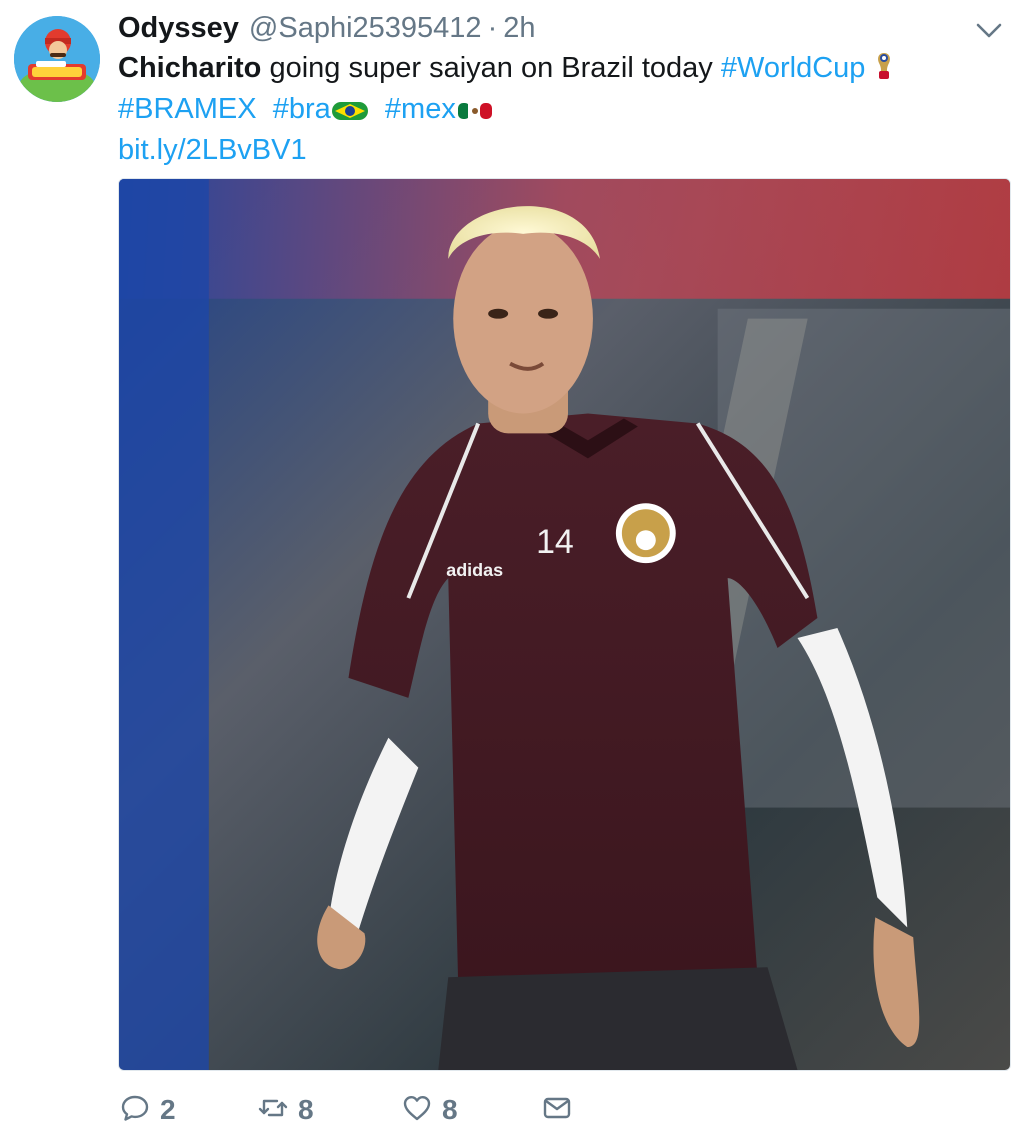 The image size is (1024, 1139). I want to click on tweet-text-body: going super saiyan on Brazil today, so click(491, 68).